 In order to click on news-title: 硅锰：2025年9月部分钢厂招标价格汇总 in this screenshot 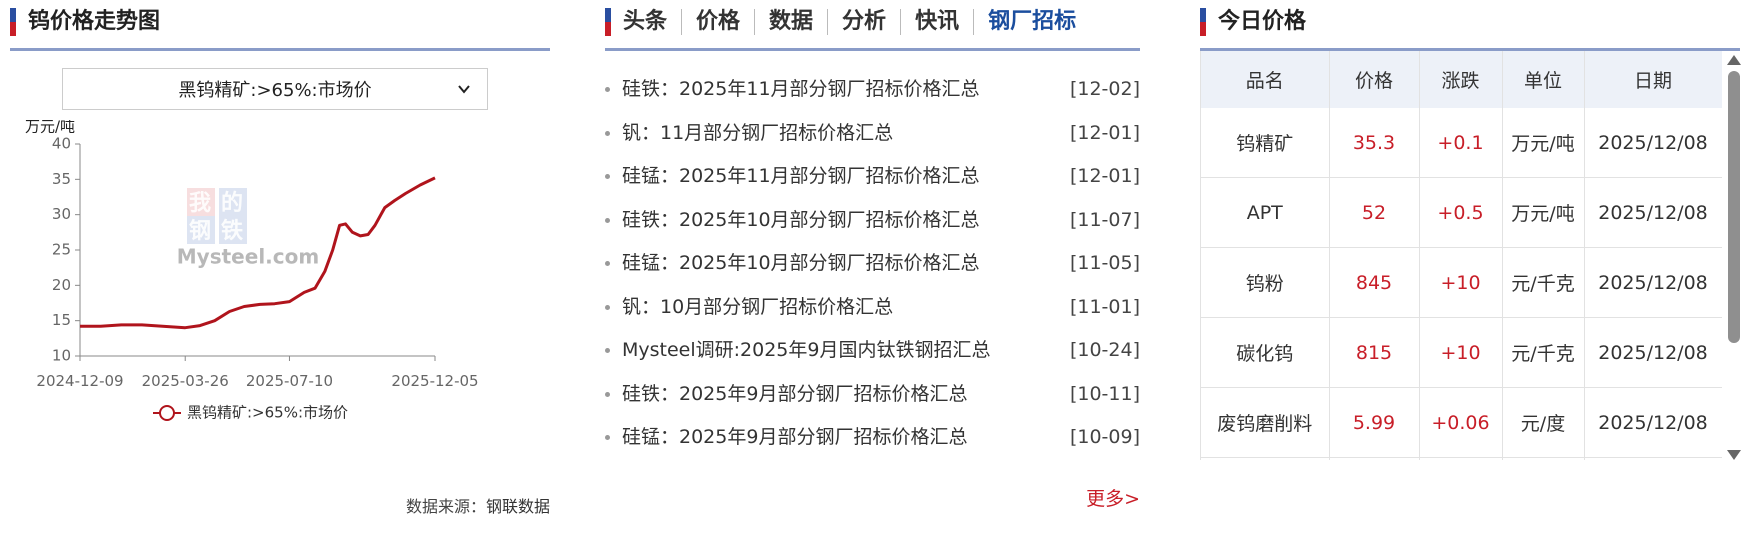, I will do `click(794, 437)`.